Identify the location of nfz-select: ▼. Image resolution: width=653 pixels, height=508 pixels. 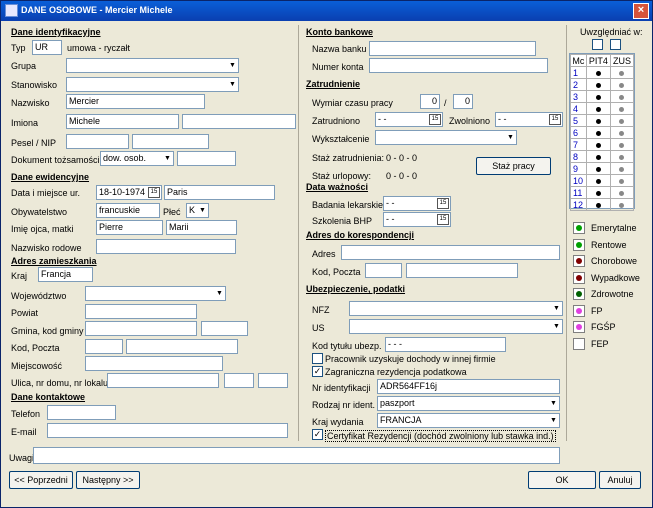
(456, 308).